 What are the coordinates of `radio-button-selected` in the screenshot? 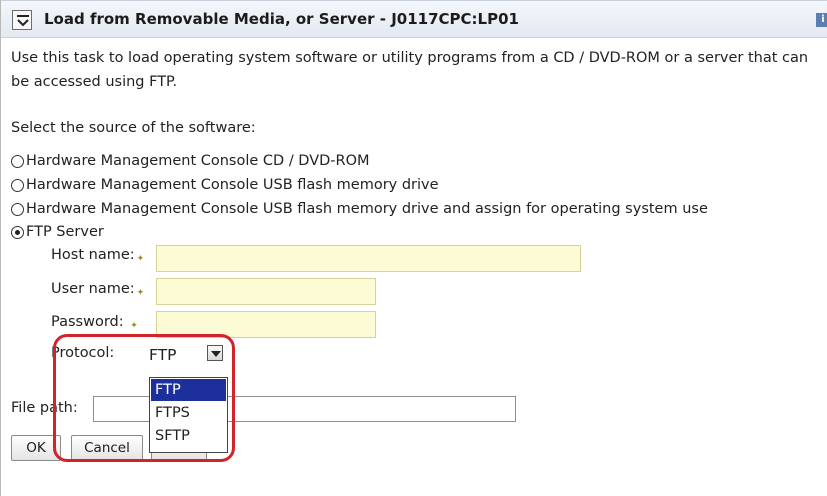 It's located at (17, 232).